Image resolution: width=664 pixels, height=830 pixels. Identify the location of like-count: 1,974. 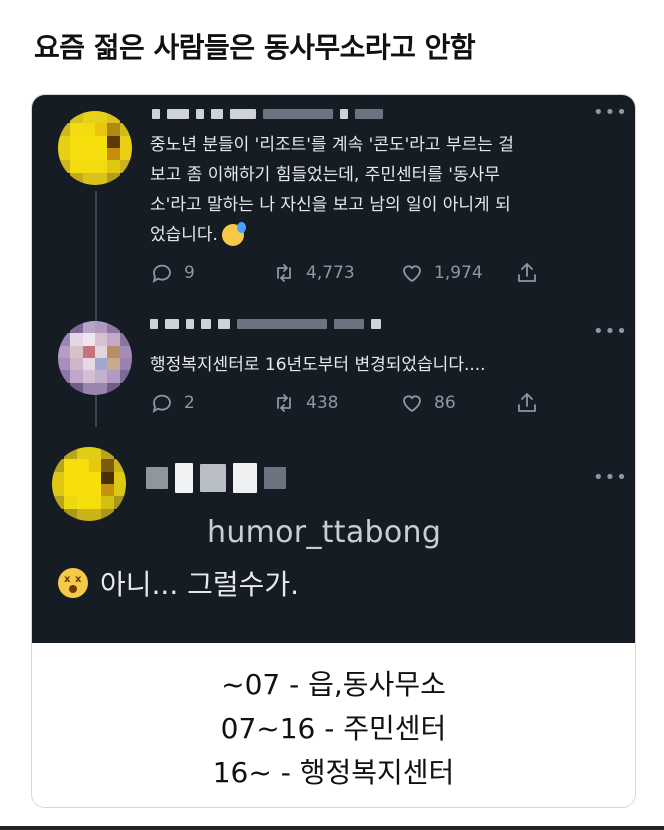
(458, 273).